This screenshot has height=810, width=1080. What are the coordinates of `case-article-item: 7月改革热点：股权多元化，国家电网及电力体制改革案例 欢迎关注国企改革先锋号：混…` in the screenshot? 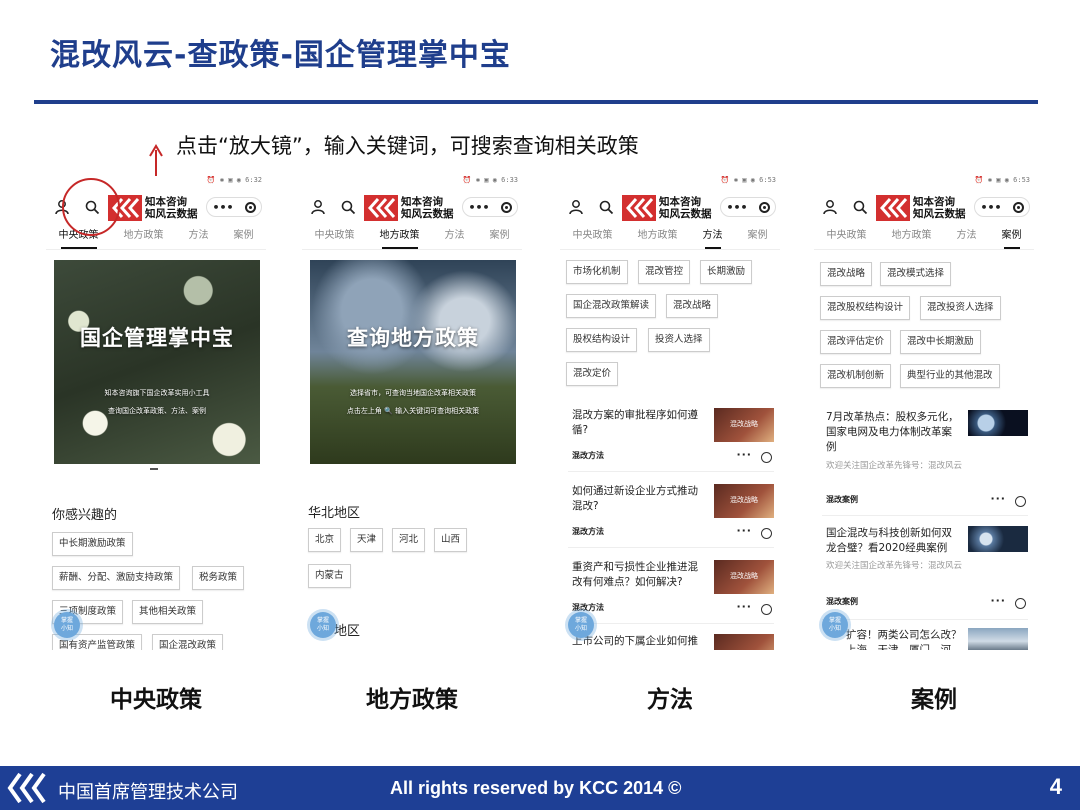 It's located at (925, 463).